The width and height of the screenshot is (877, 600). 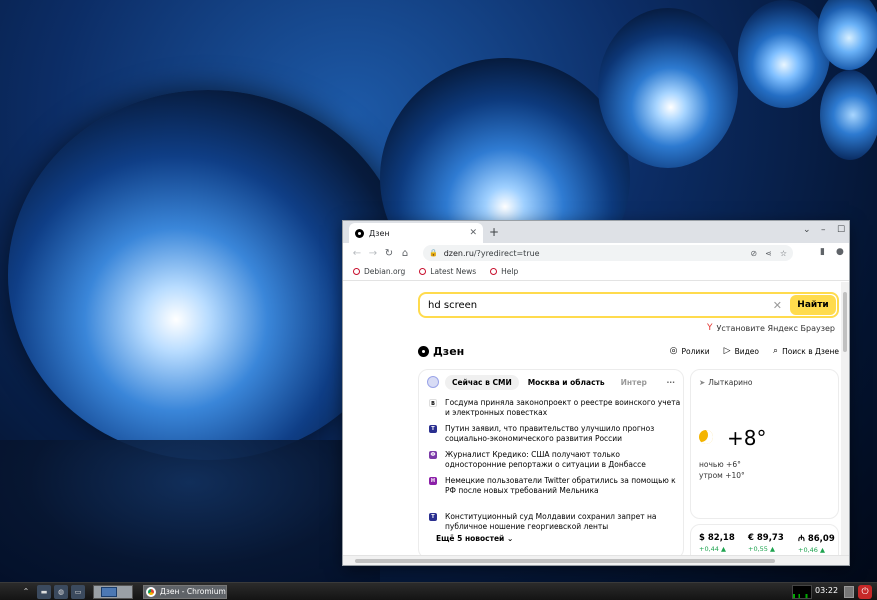 What do you see at coordinates (482, 382) in the screenshot?
I see `tab-now-in-media: Сейчас в СМИ` at bounding box center [482, 382].